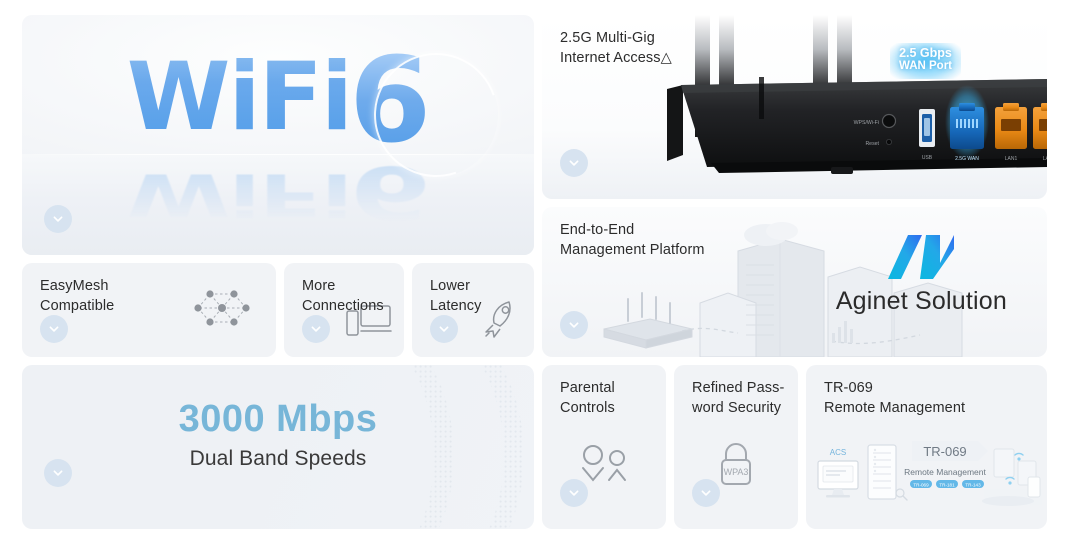 The image size is (1080, 544). I want to click on parental-controls-card: Parental Controls, so click(604, 447).